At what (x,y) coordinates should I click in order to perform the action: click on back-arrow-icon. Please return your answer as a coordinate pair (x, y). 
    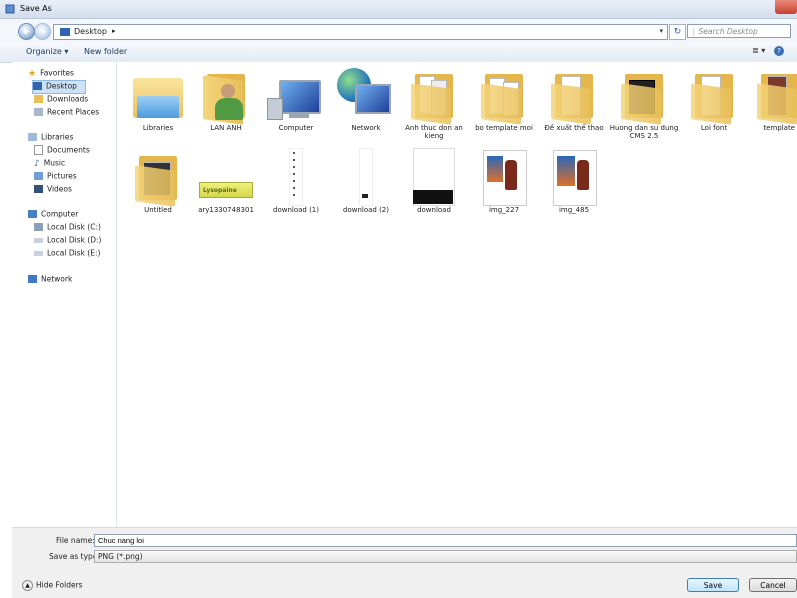
    Looking at the image, I should click on (25, 31).